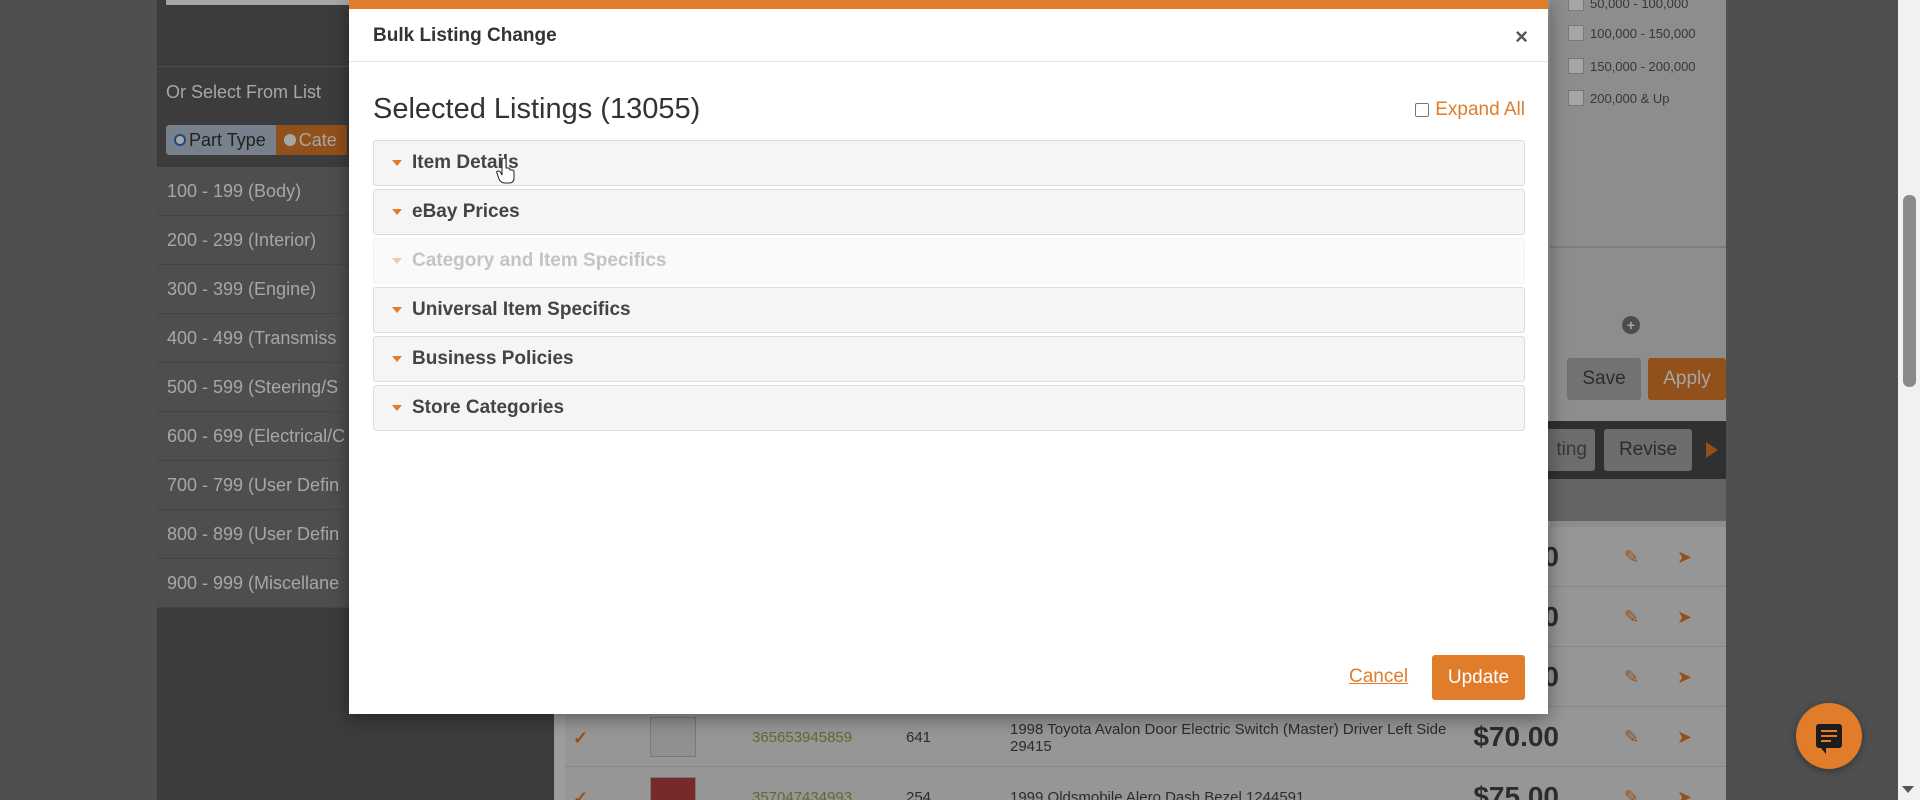 The height and width of the screenshot is (800, 1920). Describe the element at coordinates (1478, 677) in the screenshot. I see `update-button: Update` at that location.